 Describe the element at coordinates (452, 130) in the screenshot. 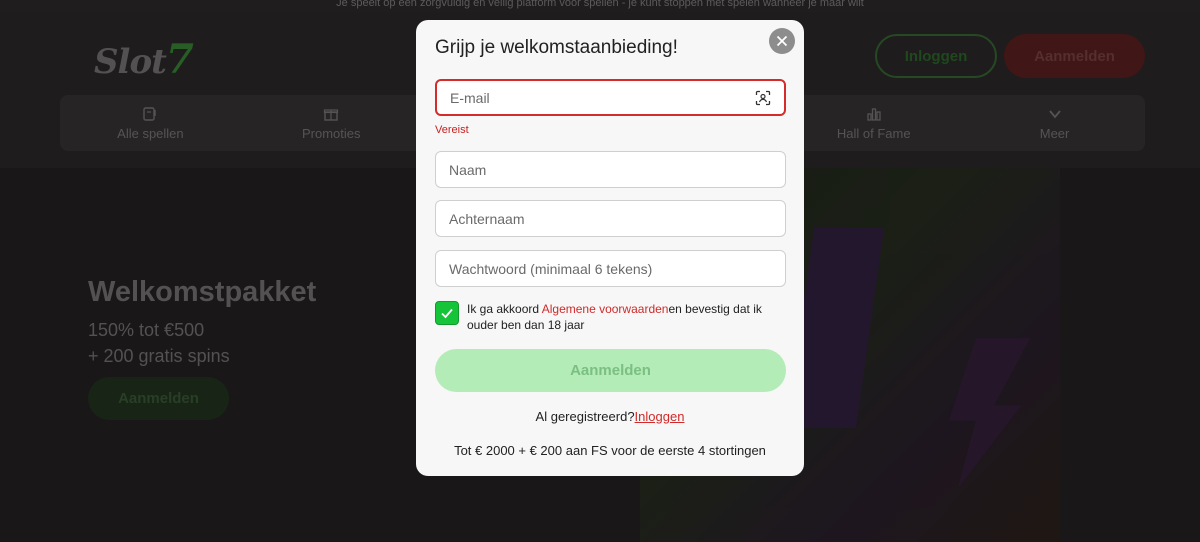

I see `email-error-message: Vereist` at that location.